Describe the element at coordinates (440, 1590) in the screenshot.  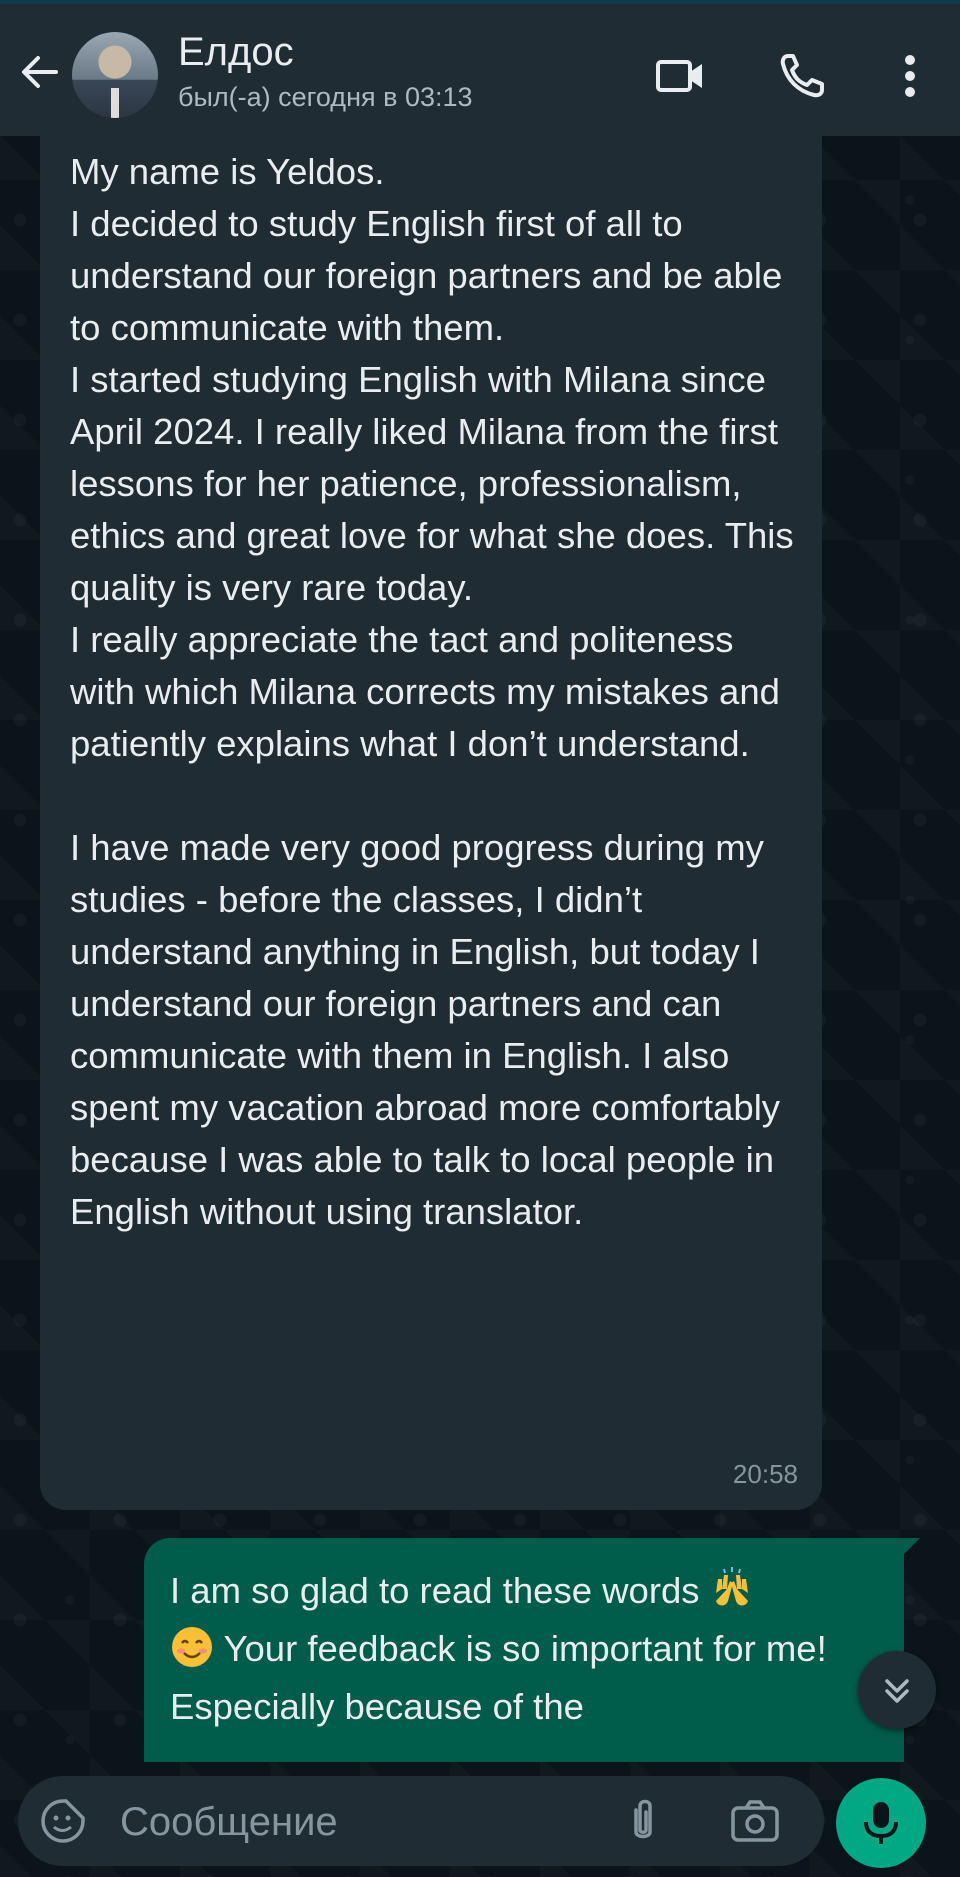
I see `outgoing-text-part1: I am so glad to read these words` at that location.